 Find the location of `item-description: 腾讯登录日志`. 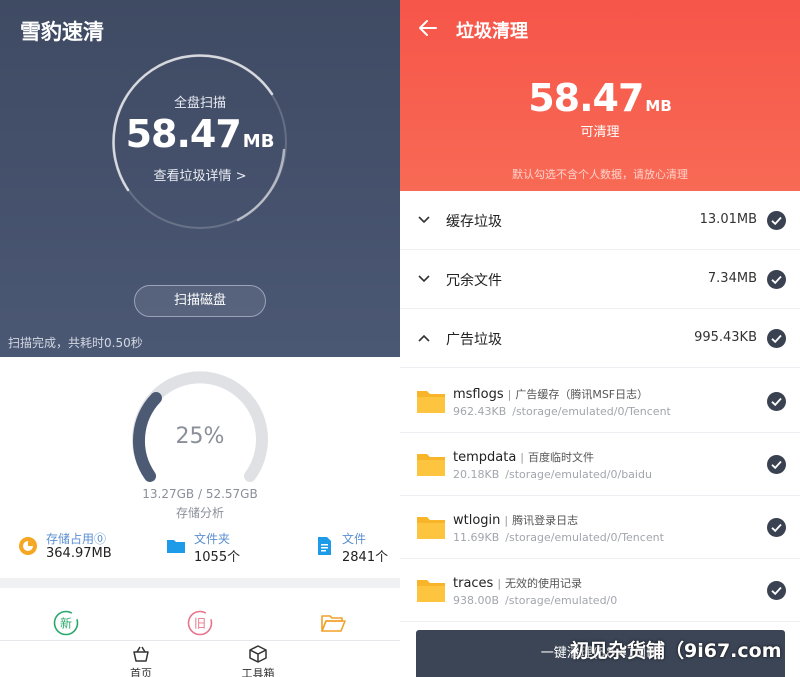

item-description: 腾讯登录日志 is located at coordinates (545, 520).